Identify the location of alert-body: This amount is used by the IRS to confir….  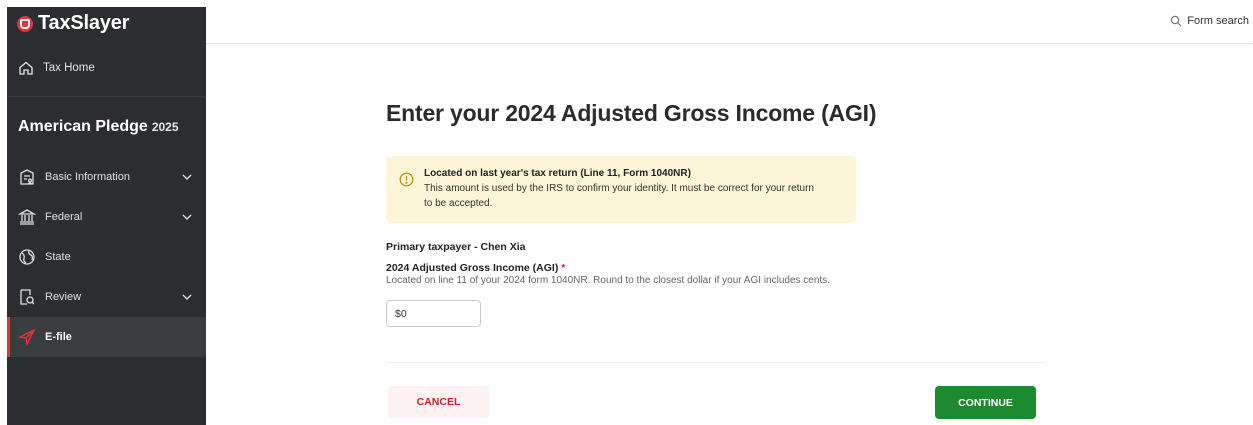
(619, 196).